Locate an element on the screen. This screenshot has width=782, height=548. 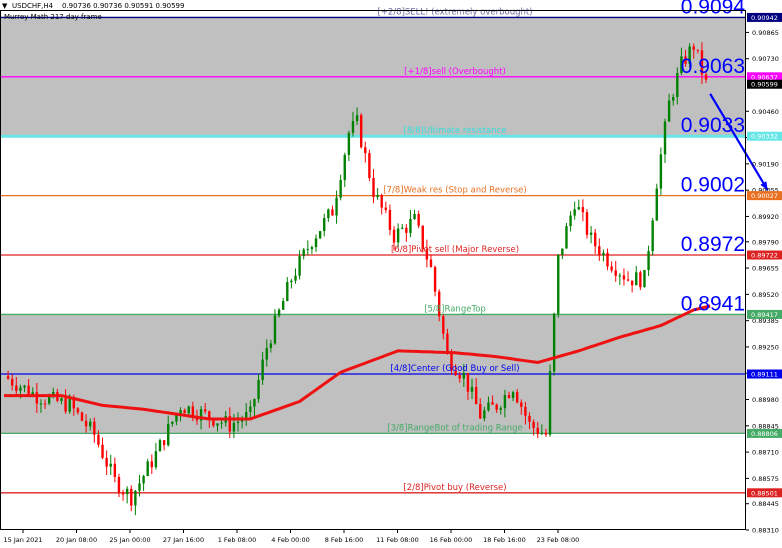
y-tick-label: 0.90460 is located at coordinates (765, 112).